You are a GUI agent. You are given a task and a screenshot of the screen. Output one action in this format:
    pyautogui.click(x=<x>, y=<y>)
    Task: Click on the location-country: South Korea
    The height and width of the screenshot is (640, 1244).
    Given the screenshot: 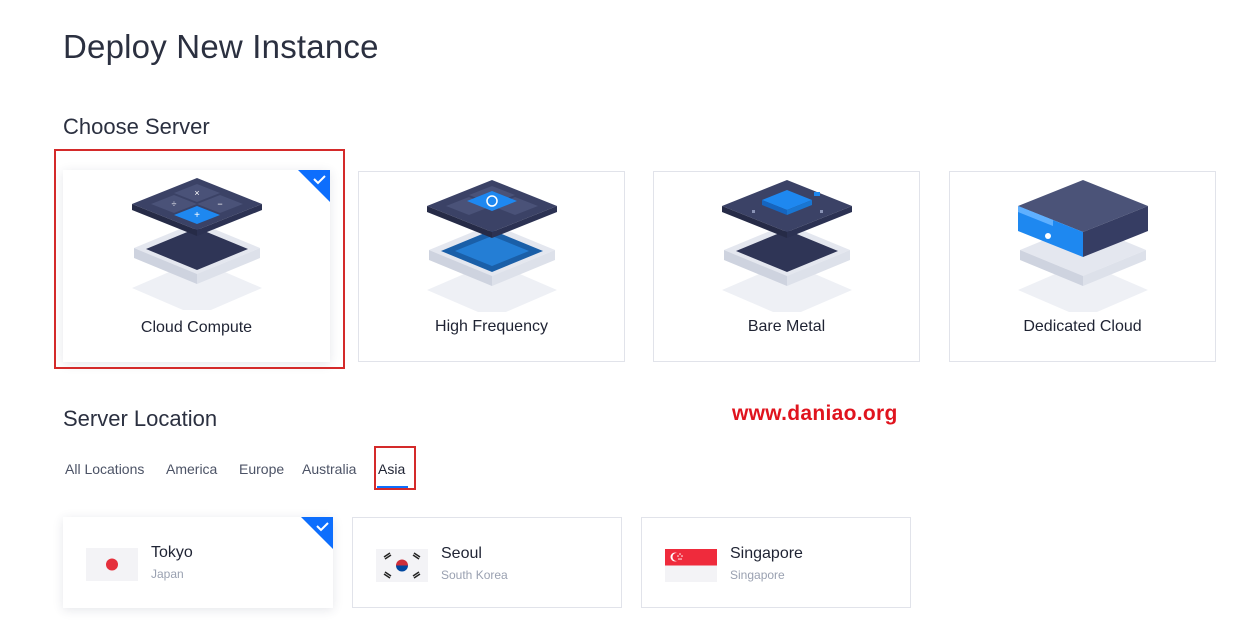 What is the action you would take?
    pyautogui.click(x=474, y=575)
    